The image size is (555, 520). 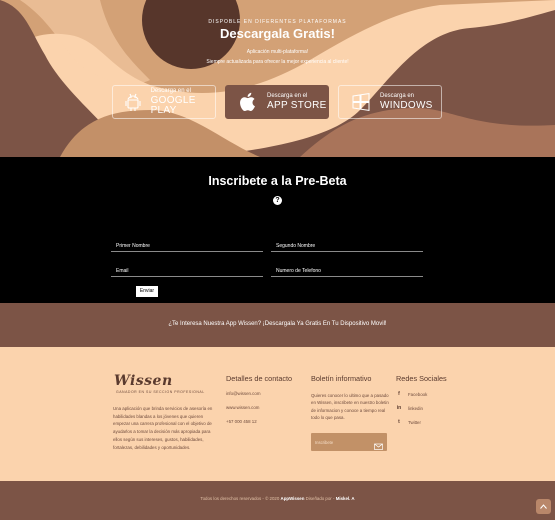 I want to click on newsletter-title: Boletín informativo, so click(x=341, y=378).